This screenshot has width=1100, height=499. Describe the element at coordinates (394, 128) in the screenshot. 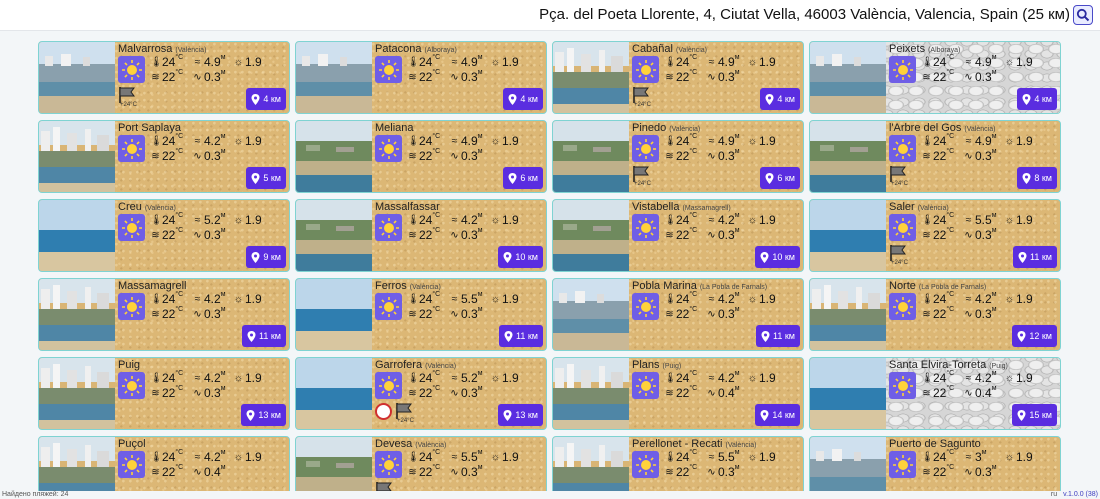

I see `beach-title: Meliana` at that location.